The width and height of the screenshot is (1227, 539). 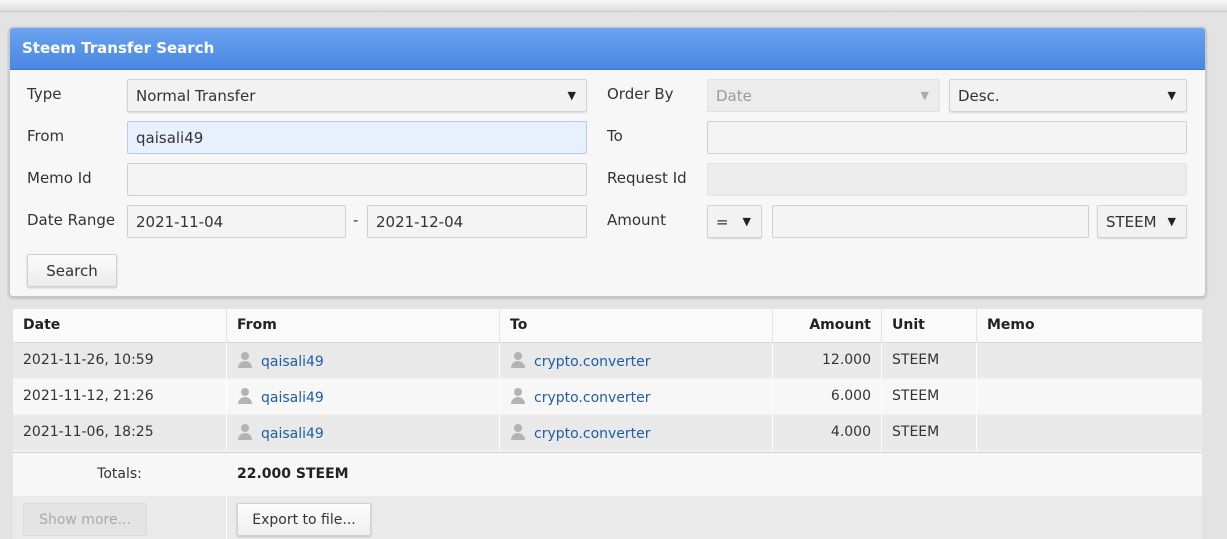 What do you see at coordinates (823, 95) in the screenshot?
I see `order-by-field-select: Date ▼` at bounding box center [823, 95].